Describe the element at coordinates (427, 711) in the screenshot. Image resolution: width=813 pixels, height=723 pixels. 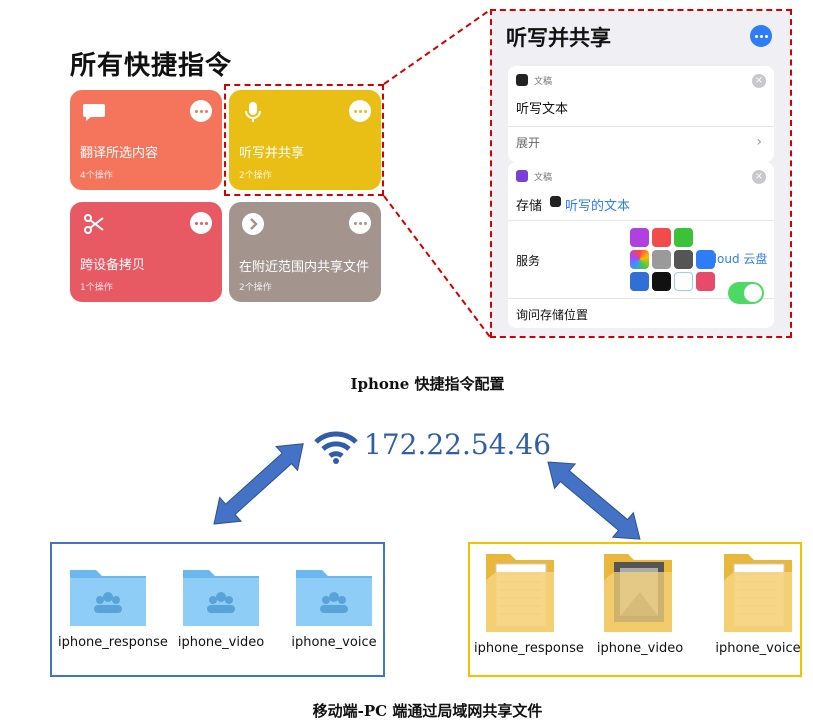
I see `caption-bottom: 移动端-PC 端通过局域网共享文件` at that location.